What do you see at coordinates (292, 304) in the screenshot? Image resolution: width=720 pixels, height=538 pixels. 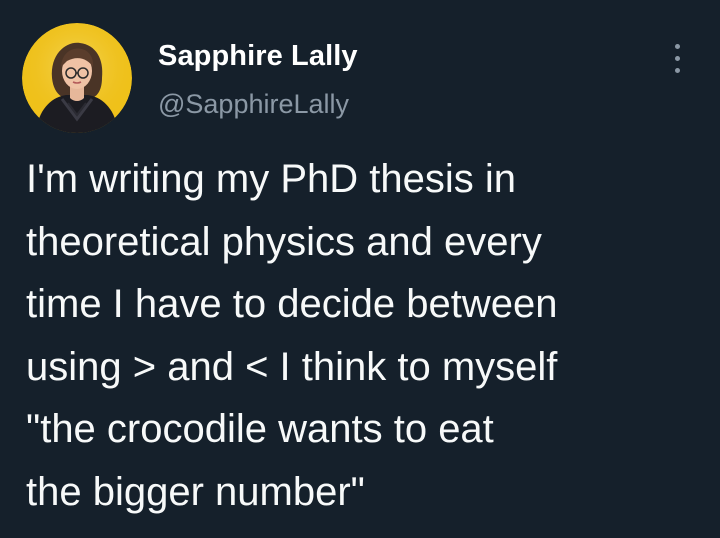 I see `tweet-text-line: time I have to decide between` at bounding box center [292, 304].